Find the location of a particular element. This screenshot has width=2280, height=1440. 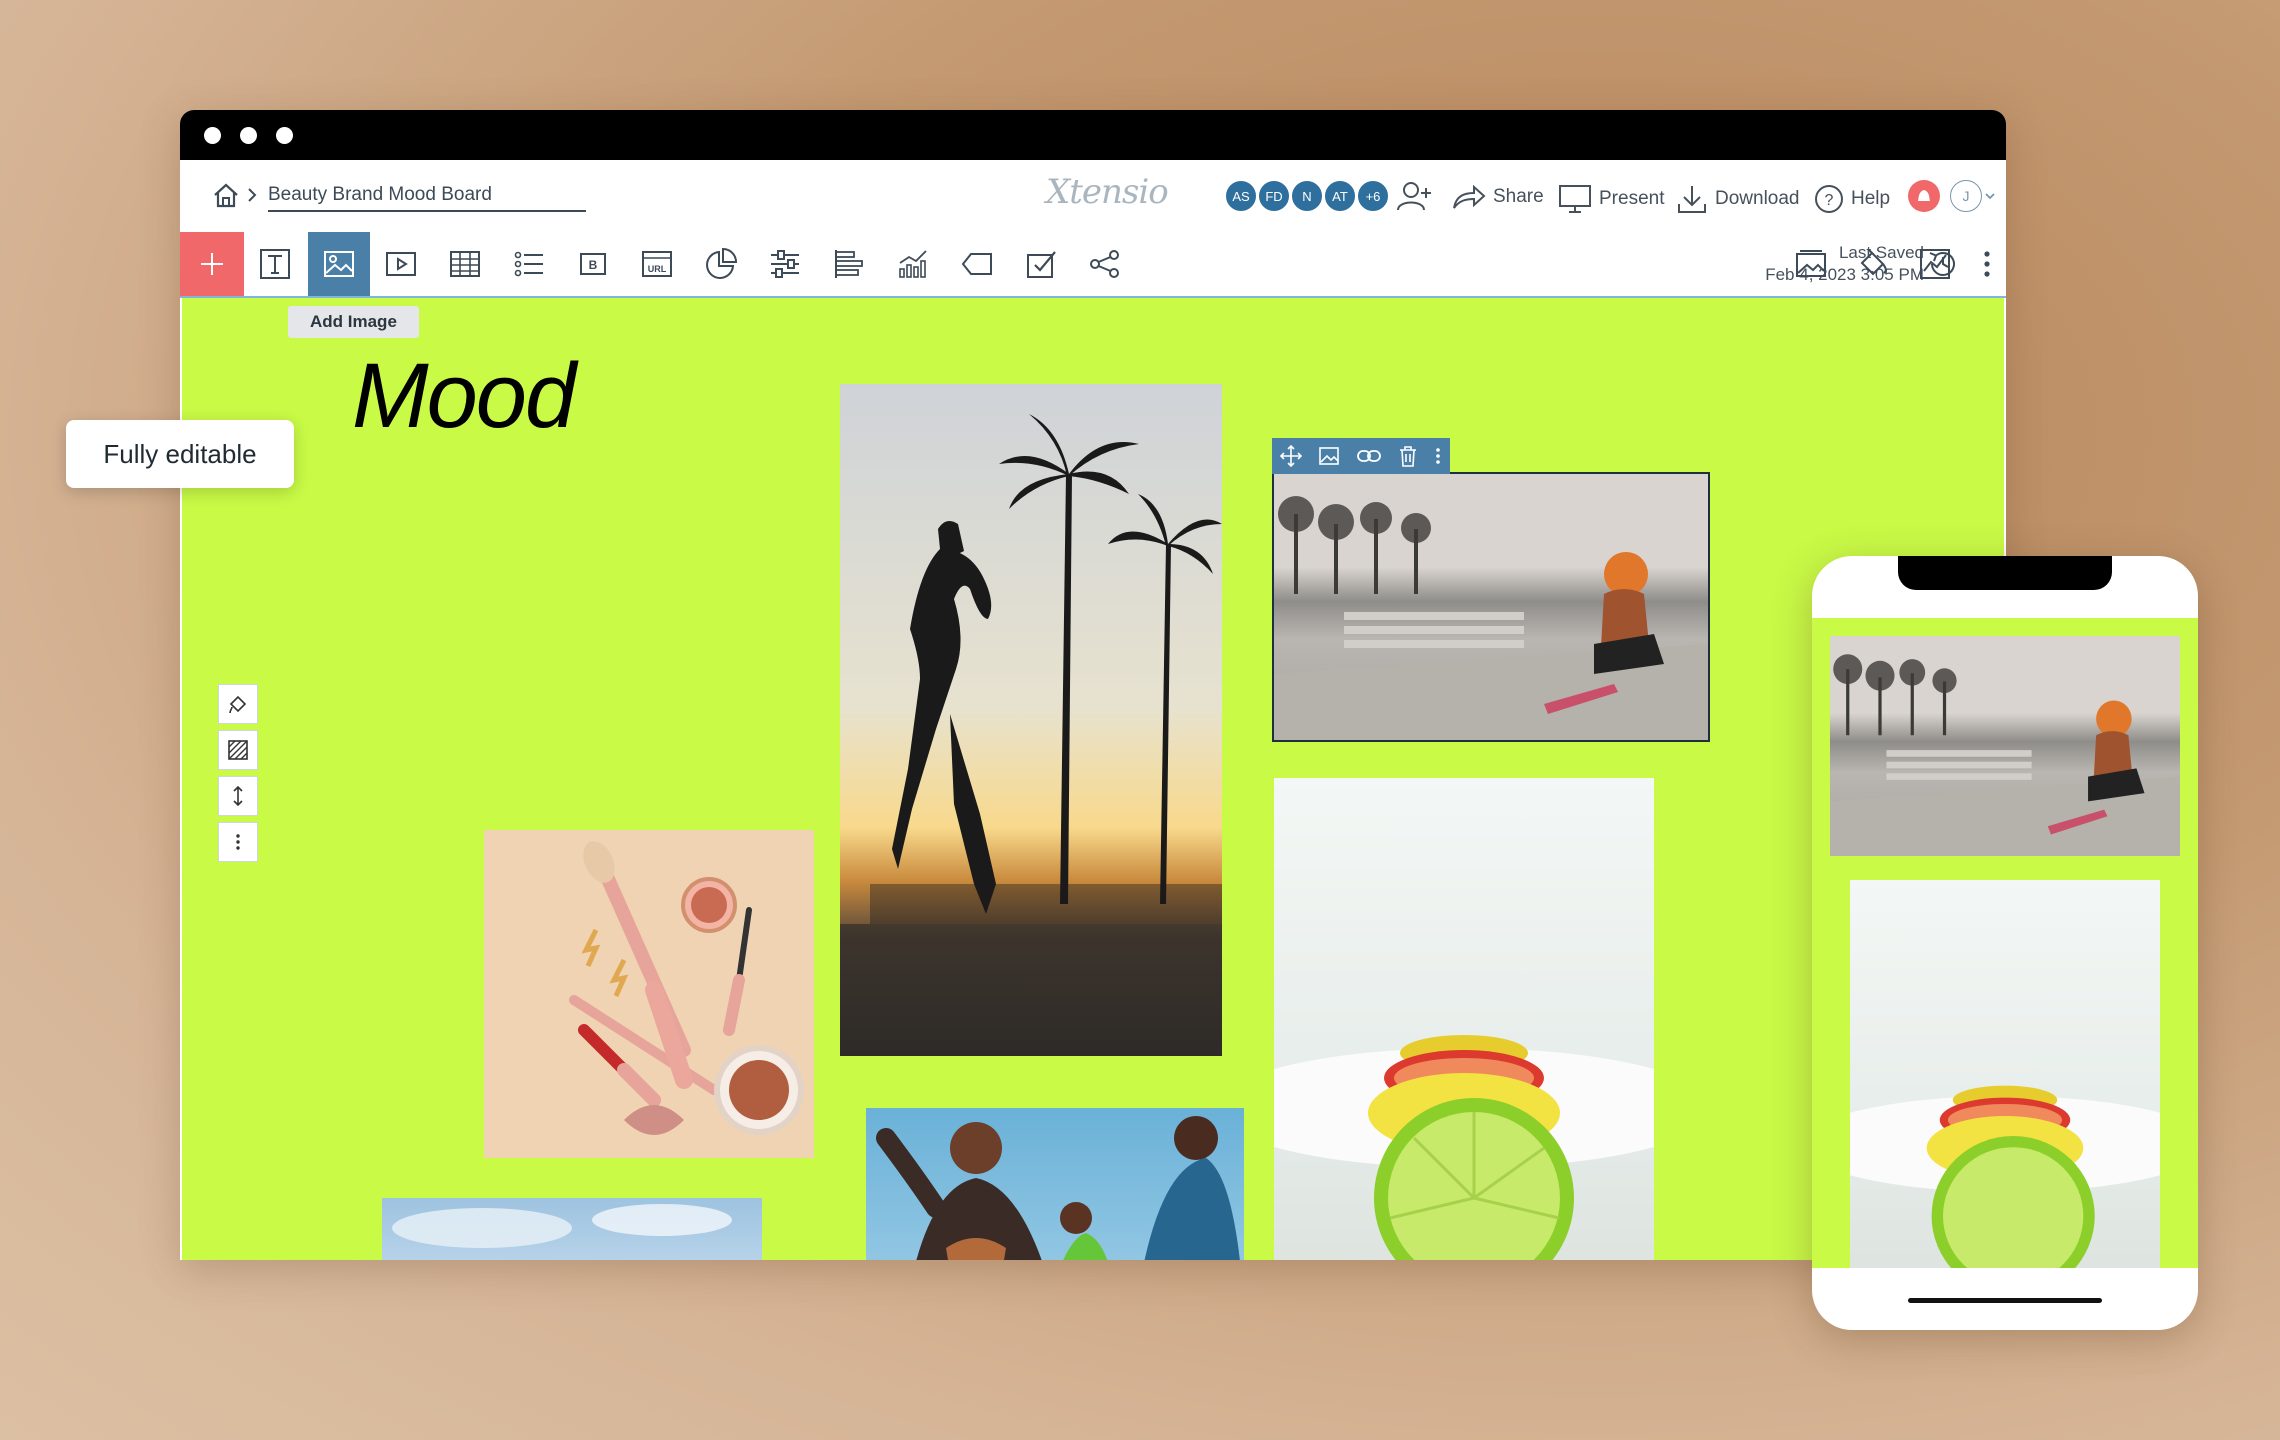

slider-icon is located at coordinates (785, 264).